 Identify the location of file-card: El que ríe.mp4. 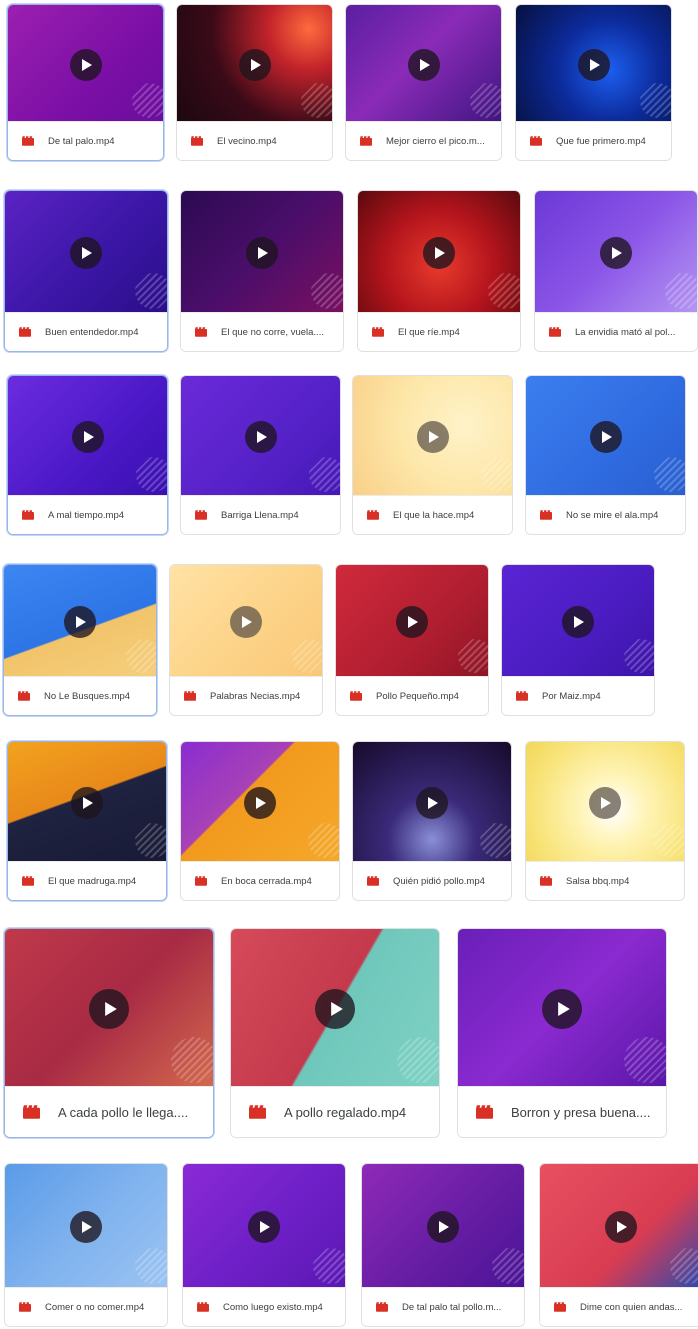
(439, 271).